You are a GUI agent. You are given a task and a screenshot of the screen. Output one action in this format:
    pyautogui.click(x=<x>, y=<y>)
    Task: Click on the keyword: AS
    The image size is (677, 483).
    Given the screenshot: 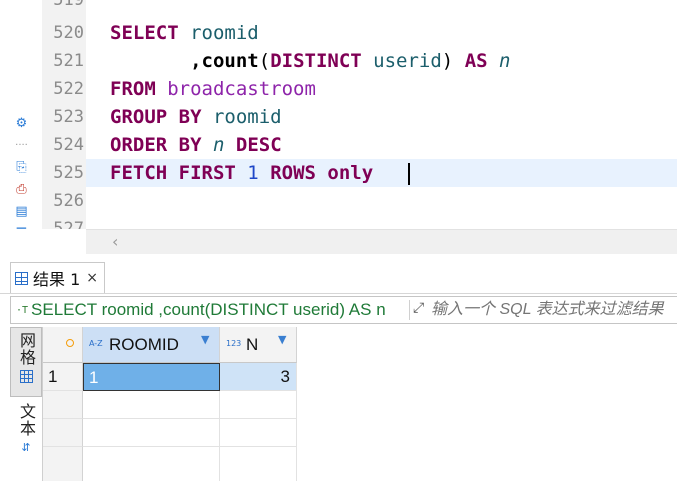 What is the action you would take?
    pyautogui.click(x=476, y=61)
    